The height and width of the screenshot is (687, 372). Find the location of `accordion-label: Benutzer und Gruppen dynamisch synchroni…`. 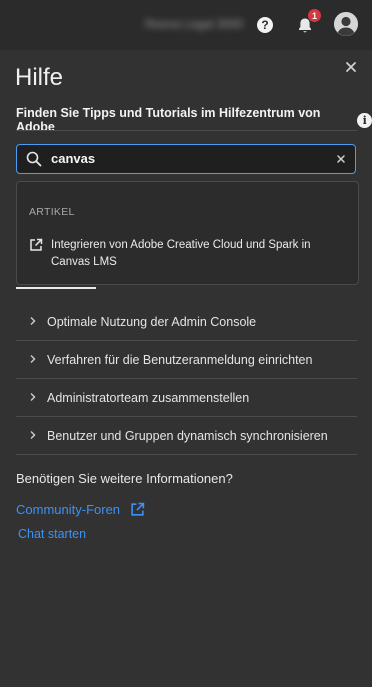

accordion-label: Benutzer und Gruppen dynamisch synchroni… is located at coordinates (187, 436).